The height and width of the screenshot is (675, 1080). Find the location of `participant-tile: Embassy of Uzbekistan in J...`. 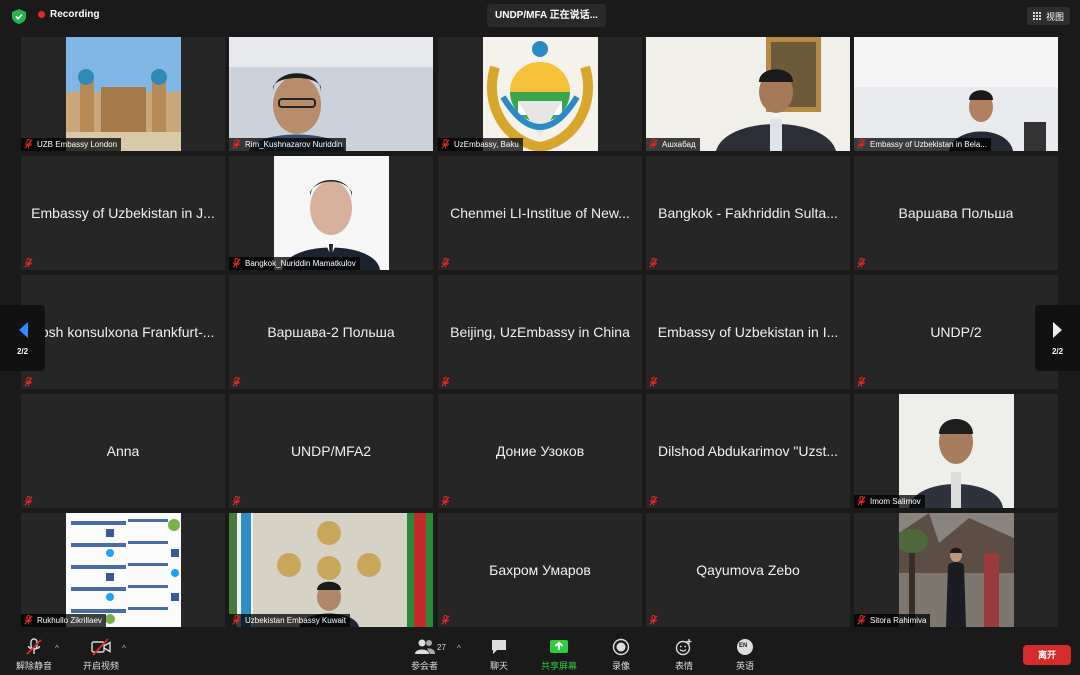

participant-tile: Embassy of Uzbekistan in J... is located at coordinates (123, 213).